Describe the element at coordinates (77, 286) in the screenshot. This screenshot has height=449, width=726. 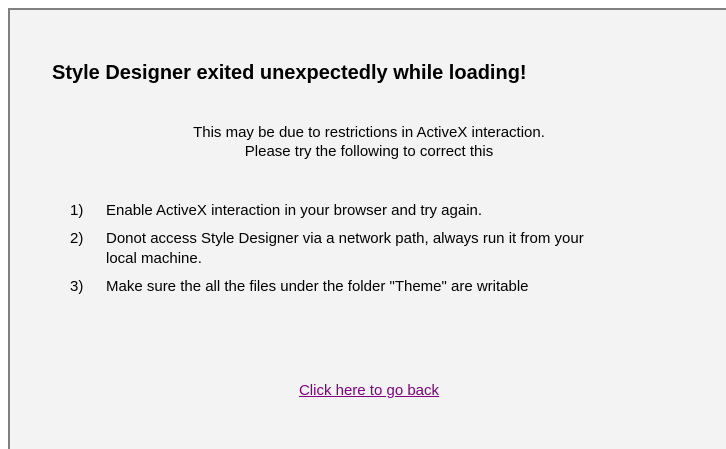
I see `step-number: 3)` at that location.